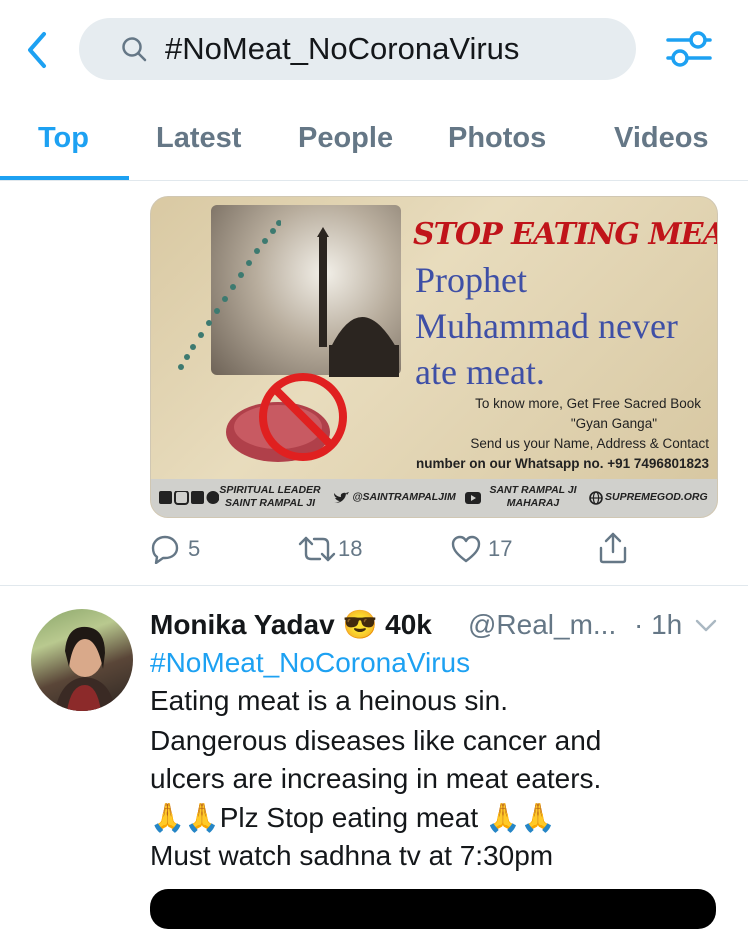  I want to click on tab-top: Top, so click(63, 138).